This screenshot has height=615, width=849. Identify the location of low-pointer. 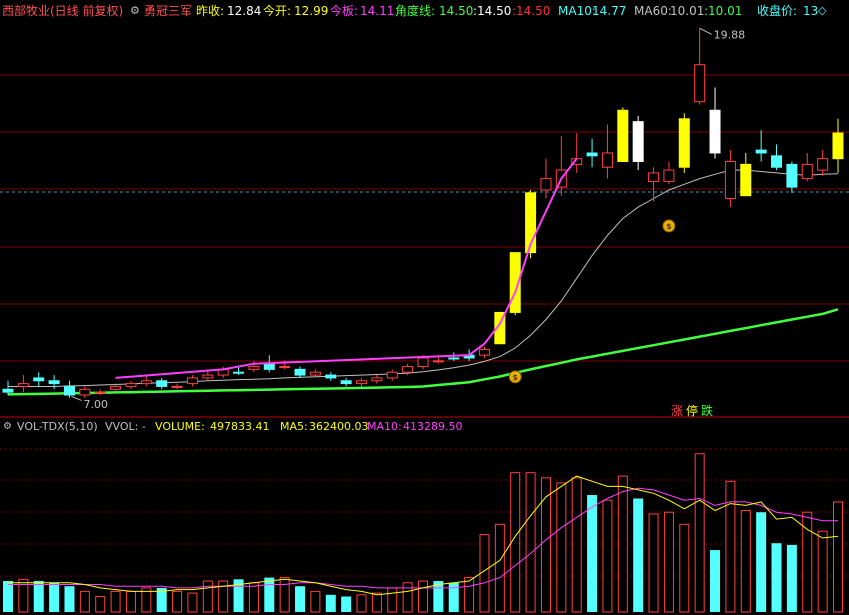
(76, 398).